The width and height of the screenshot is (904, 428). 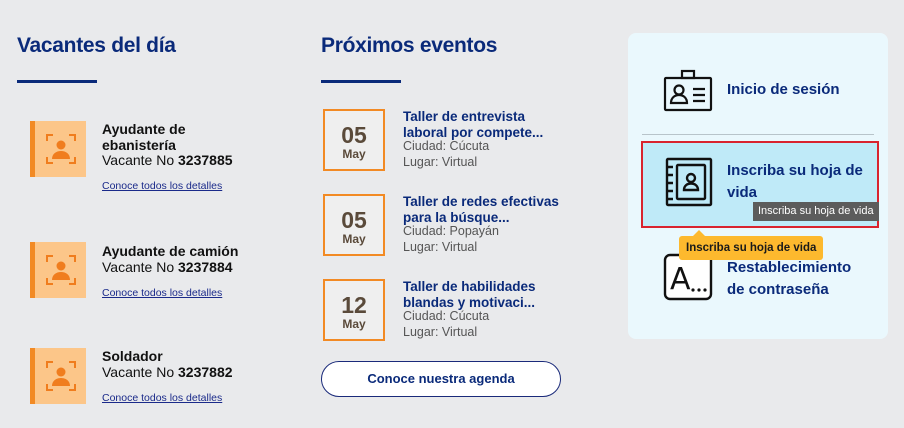 I want to click on event-city: Ciudad: Popayán, so click(x=451, y=231).